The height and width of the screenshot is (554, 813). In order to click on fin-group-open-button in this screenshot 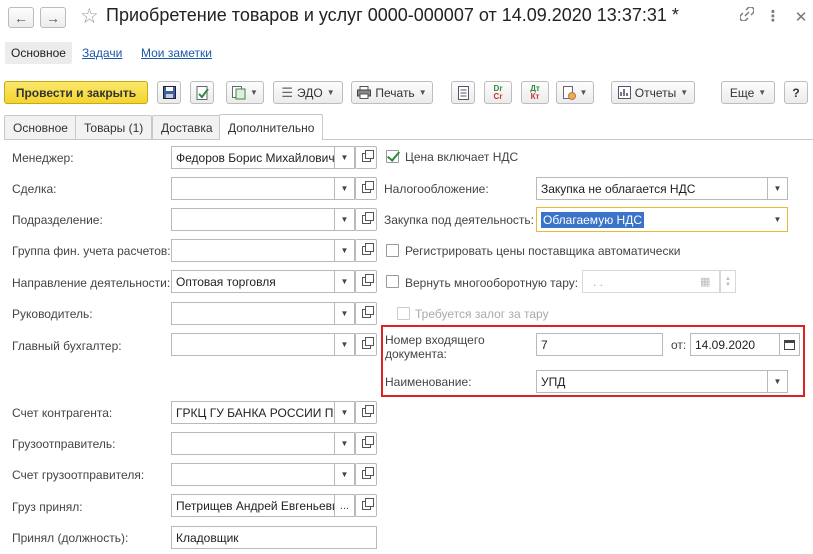, I will do `click(366, 250)`.